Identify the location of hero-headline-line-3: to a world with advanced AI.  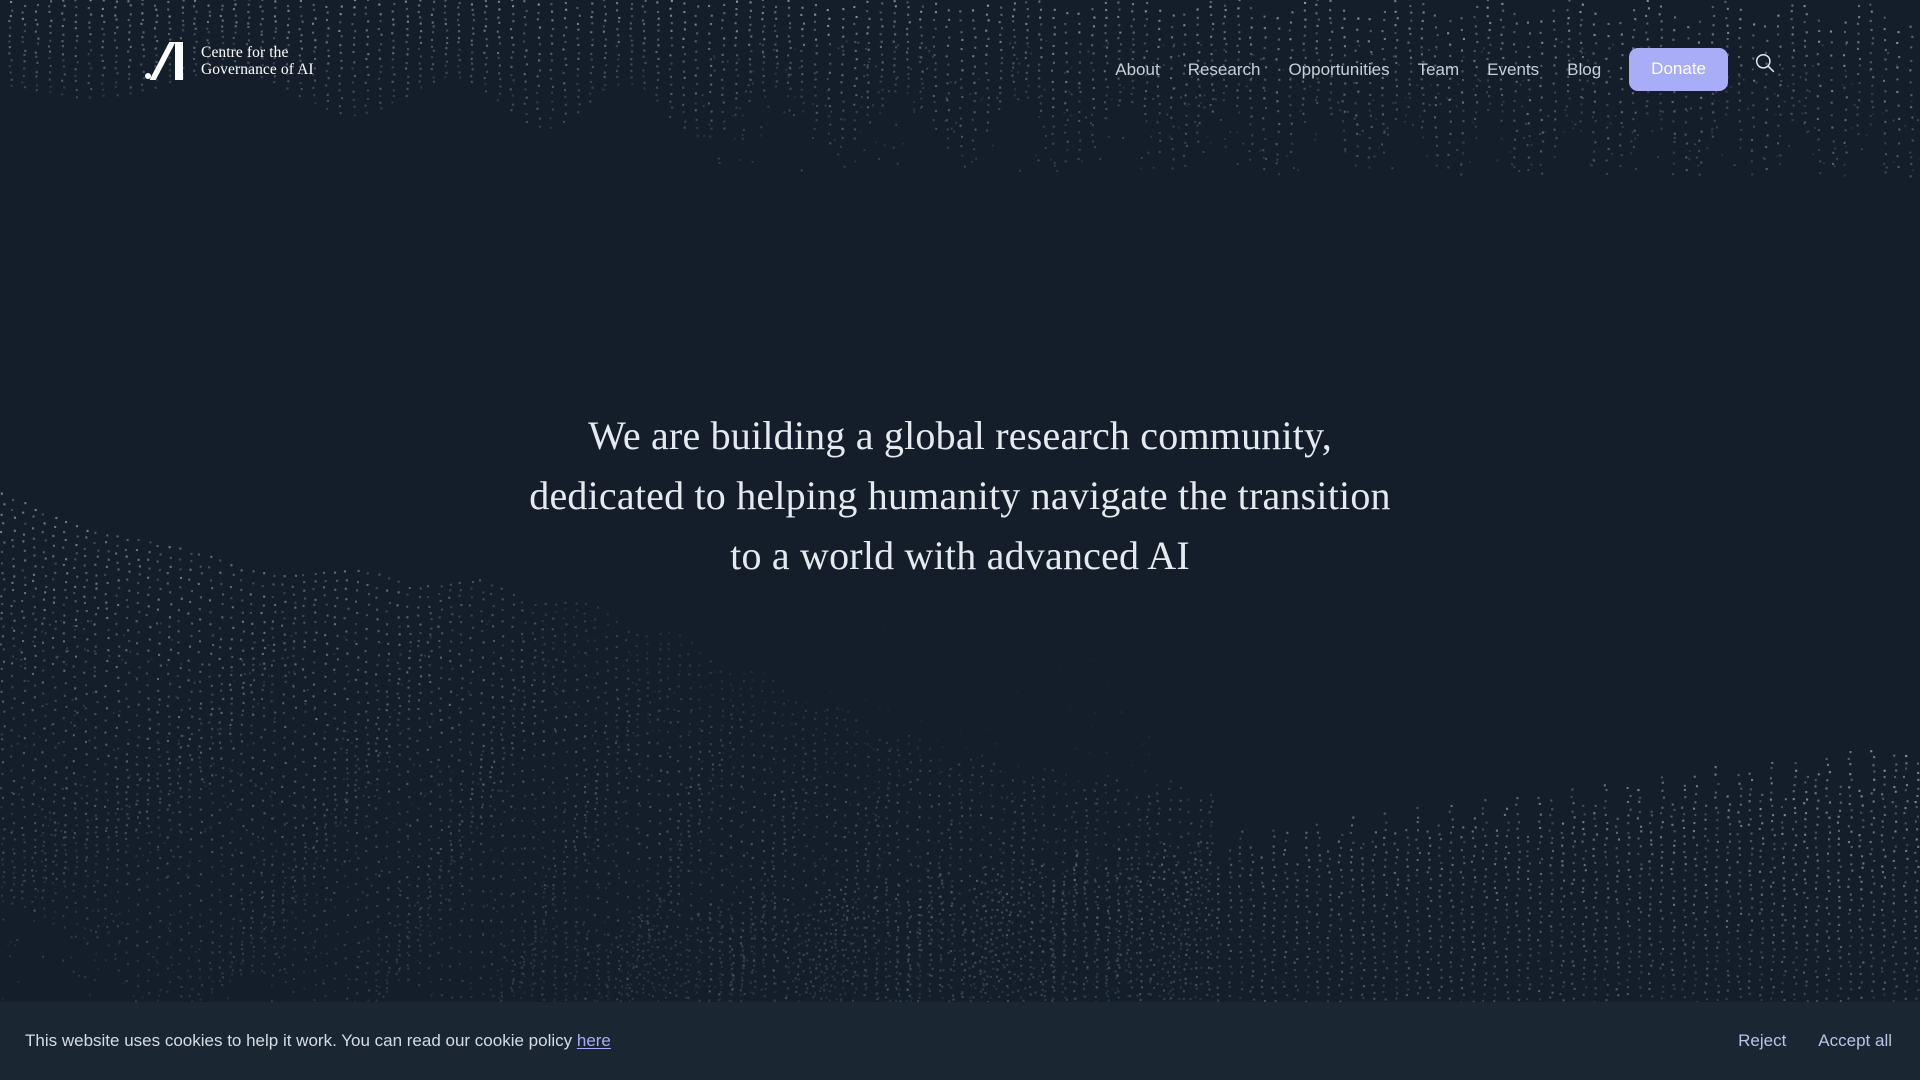
(960, 555).